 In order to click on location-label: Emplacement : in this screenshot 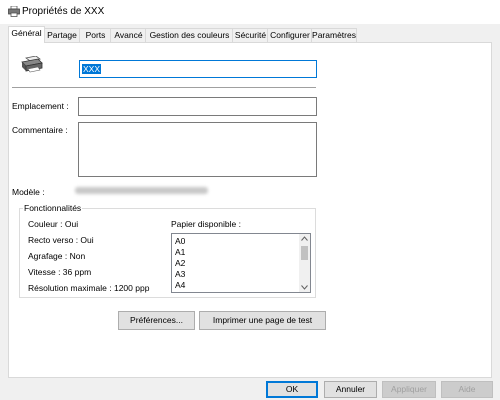, I will do `click(40, 106)`.